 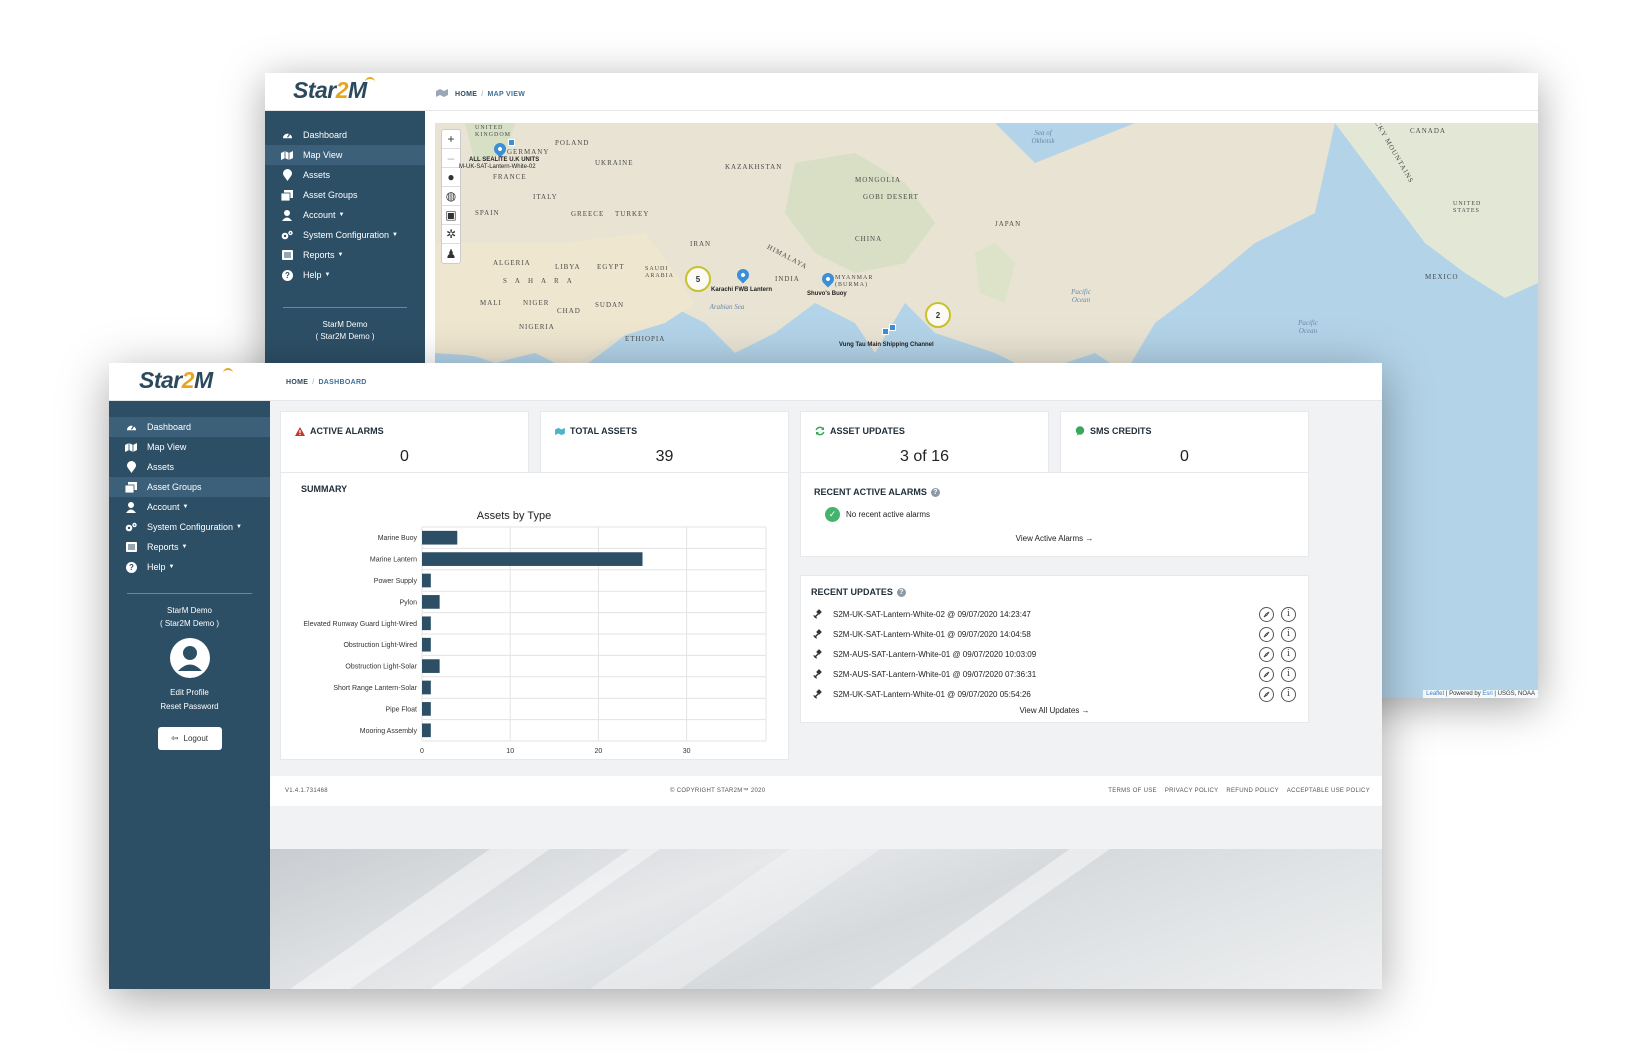 I want to click on question-icon: ?, so click(x=131, y=567).